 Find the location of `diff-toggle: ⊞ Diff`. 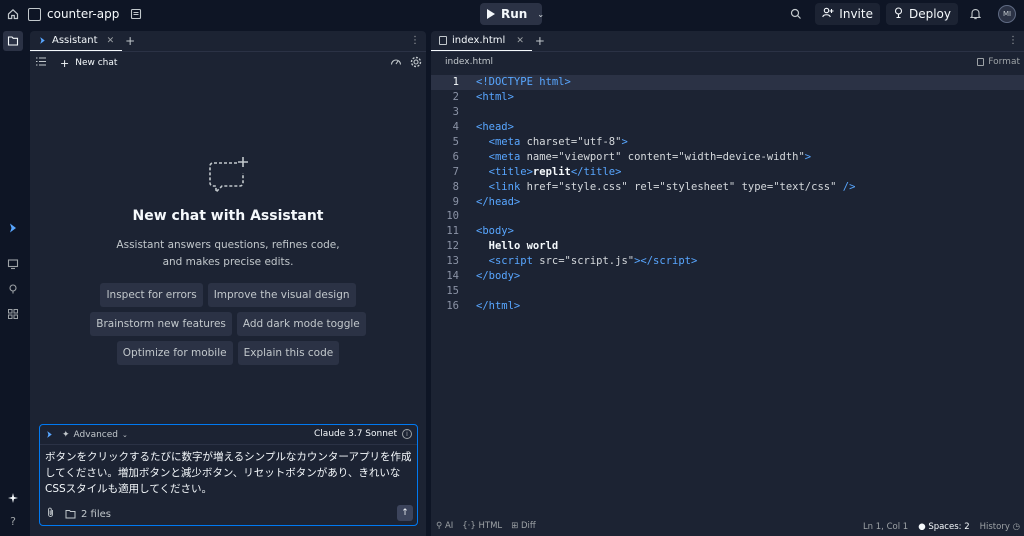

diff-toggle: ⊞ Diff is located at coordinates (523, 526).